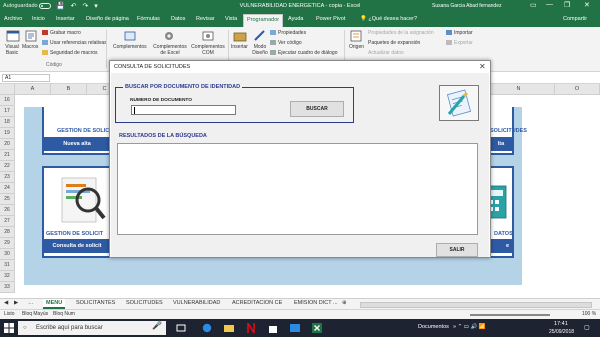 Image resolution: width=600 pixels, height=337 pixels. I want to click on column-header: B, so click(69, 89).